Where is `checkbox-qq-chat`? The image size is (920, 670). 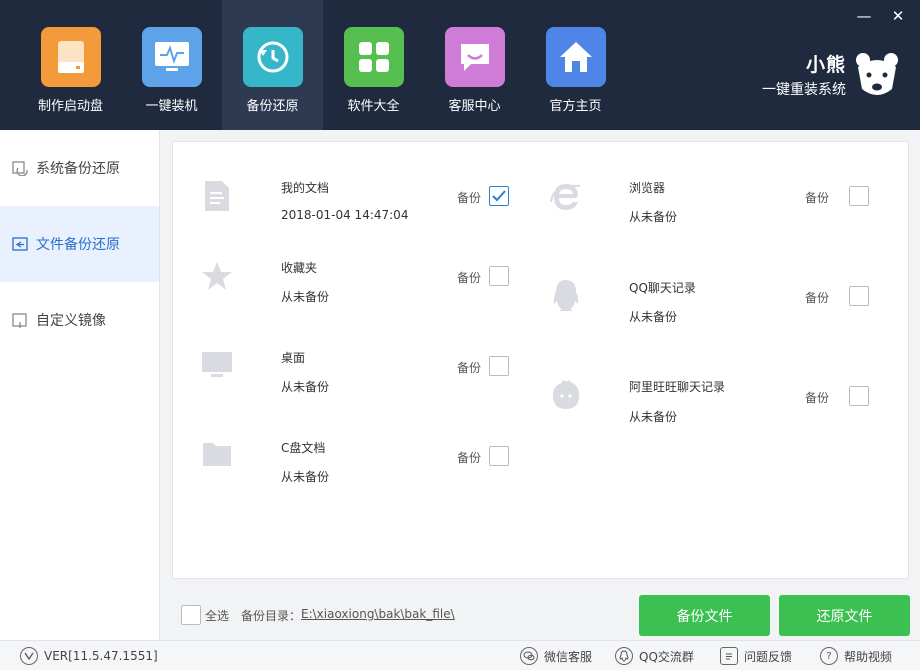
checkbox-qq-chat is located at coordinates (859, 296).